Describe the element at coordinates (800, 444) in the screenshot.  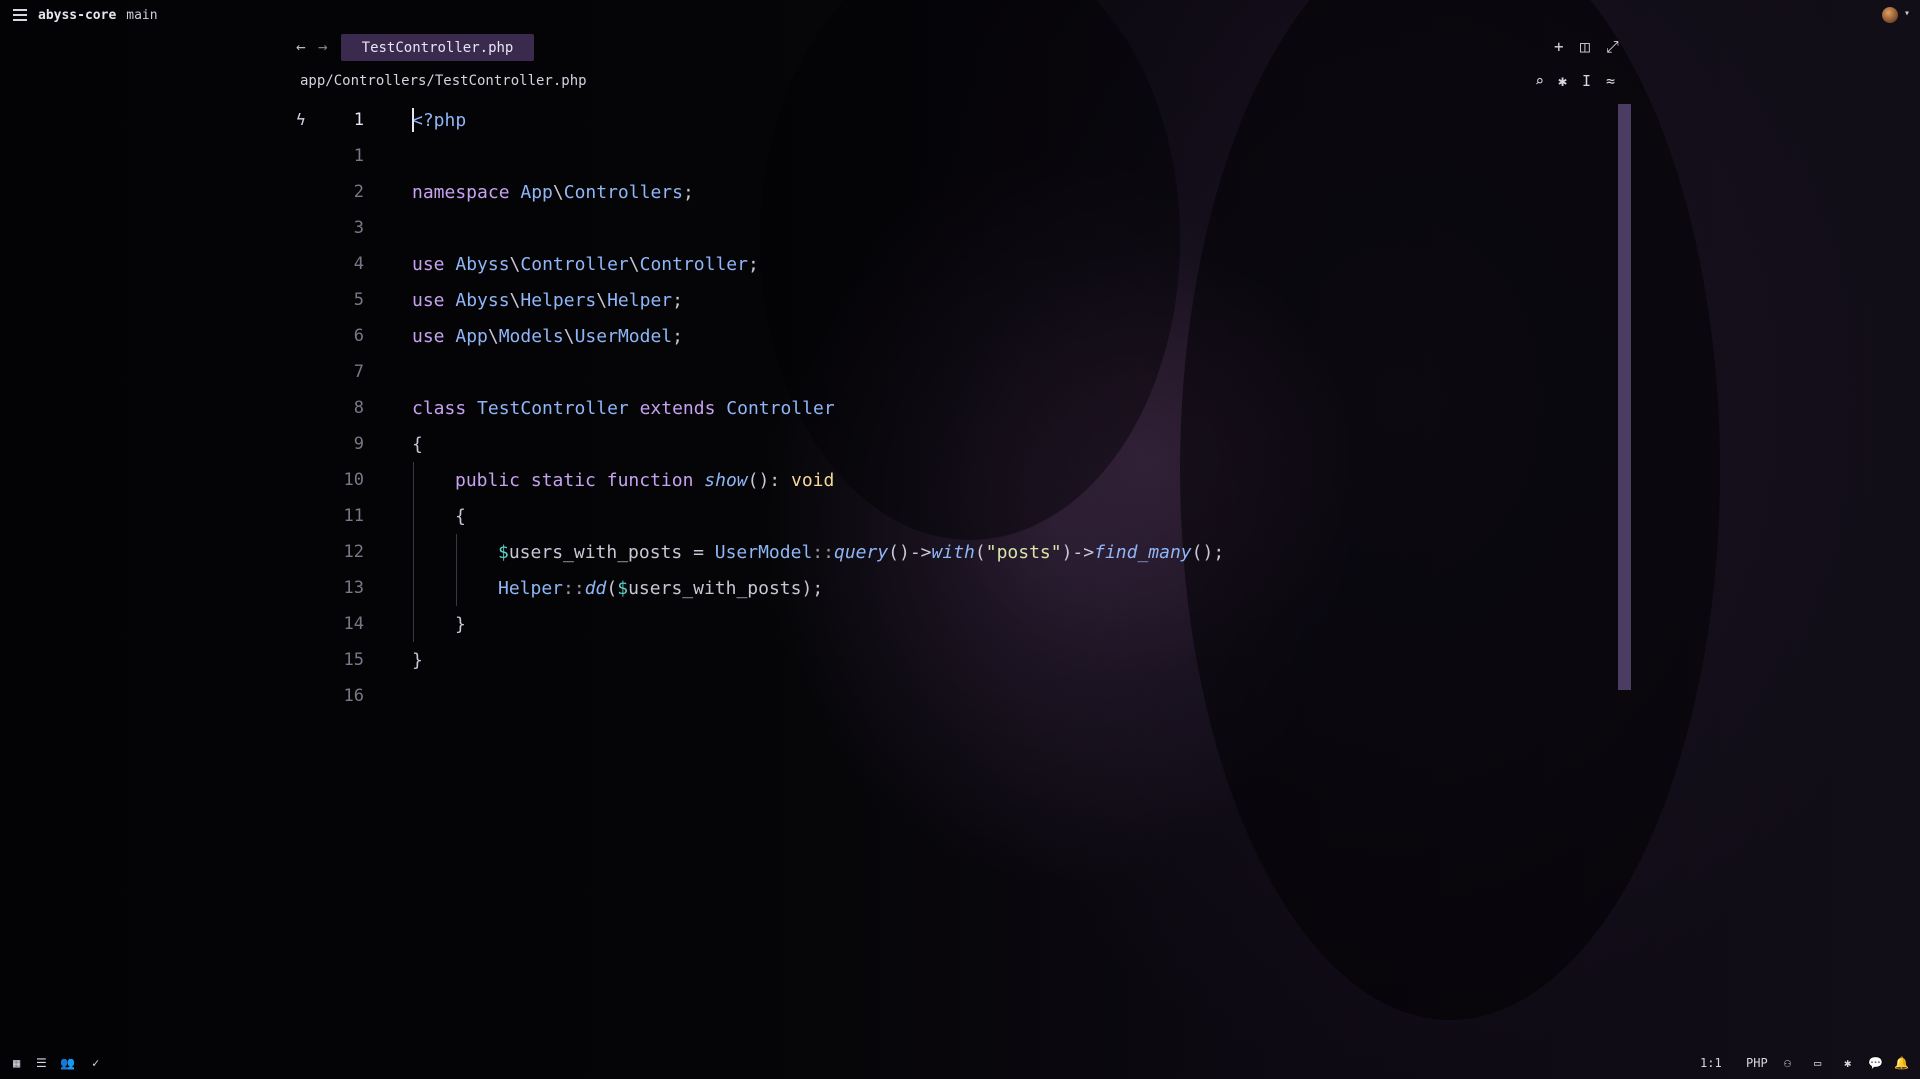
I see `code-line: 9 {` at that location.